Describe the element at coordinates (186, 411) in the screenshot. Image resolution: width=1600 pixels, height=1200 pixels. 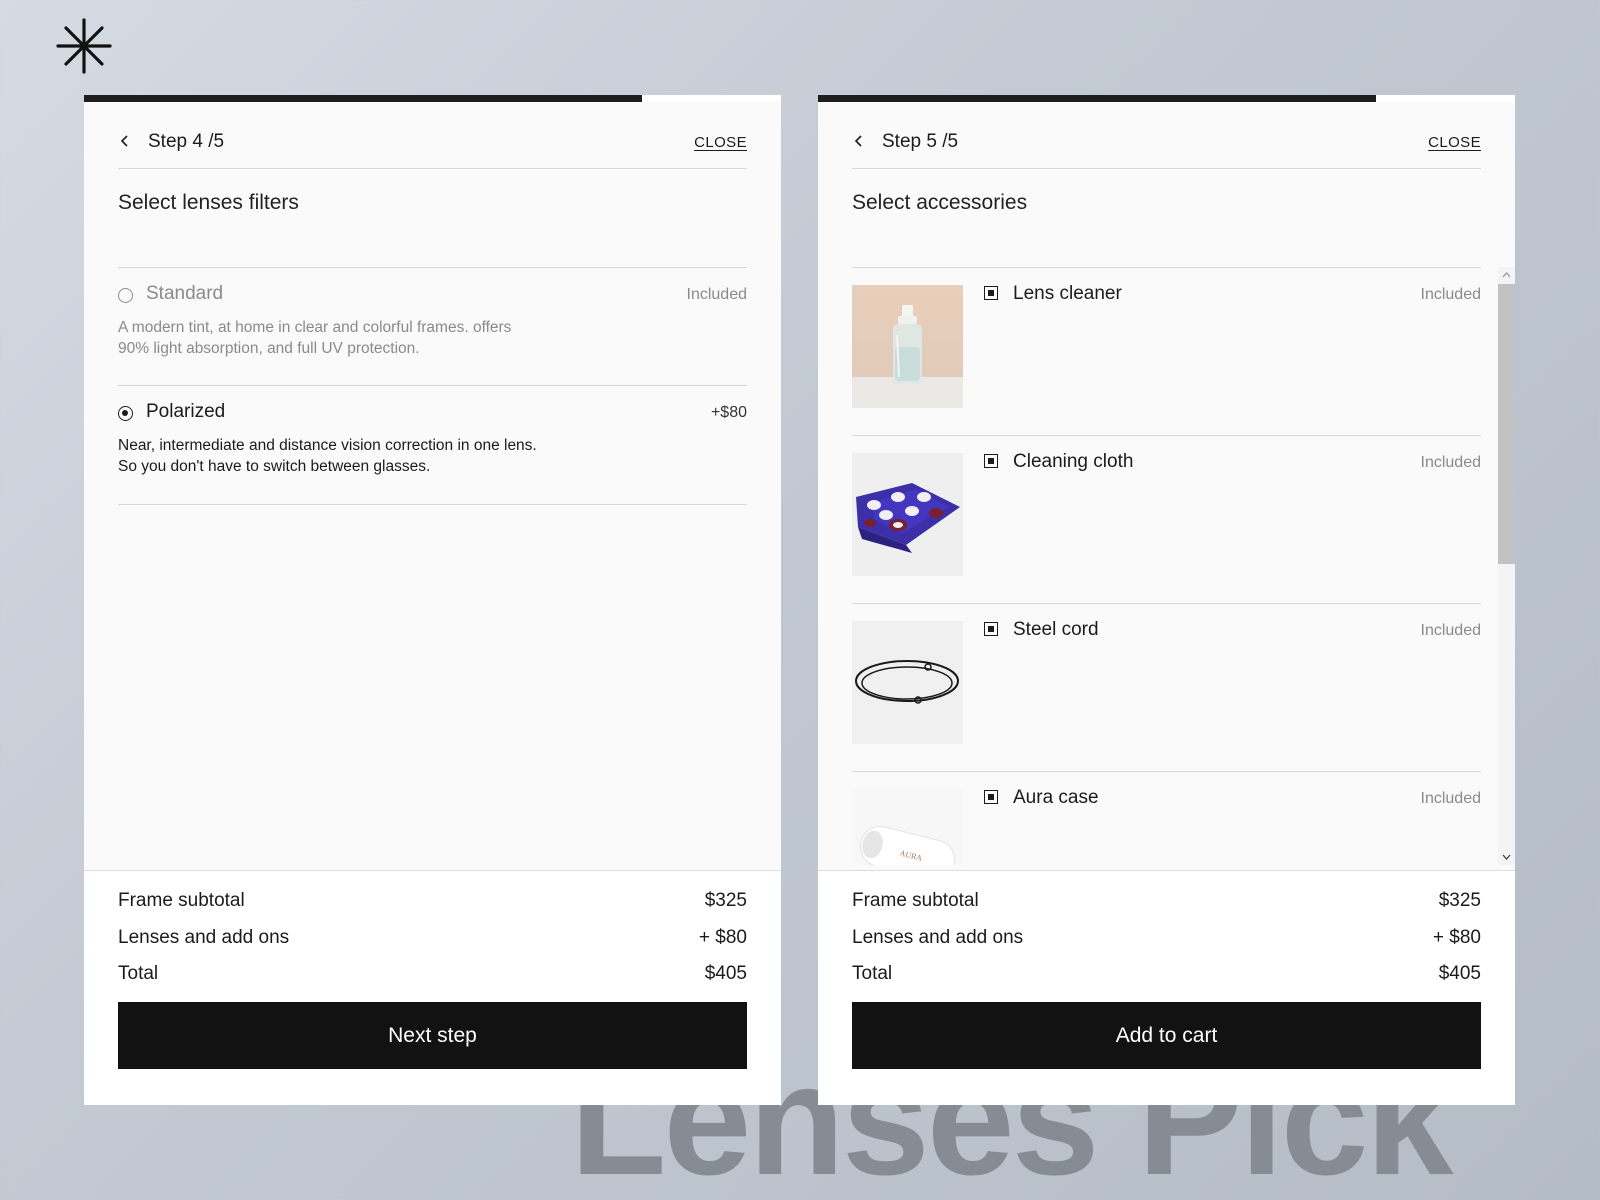
I see `option-name: Polarized` at that location.